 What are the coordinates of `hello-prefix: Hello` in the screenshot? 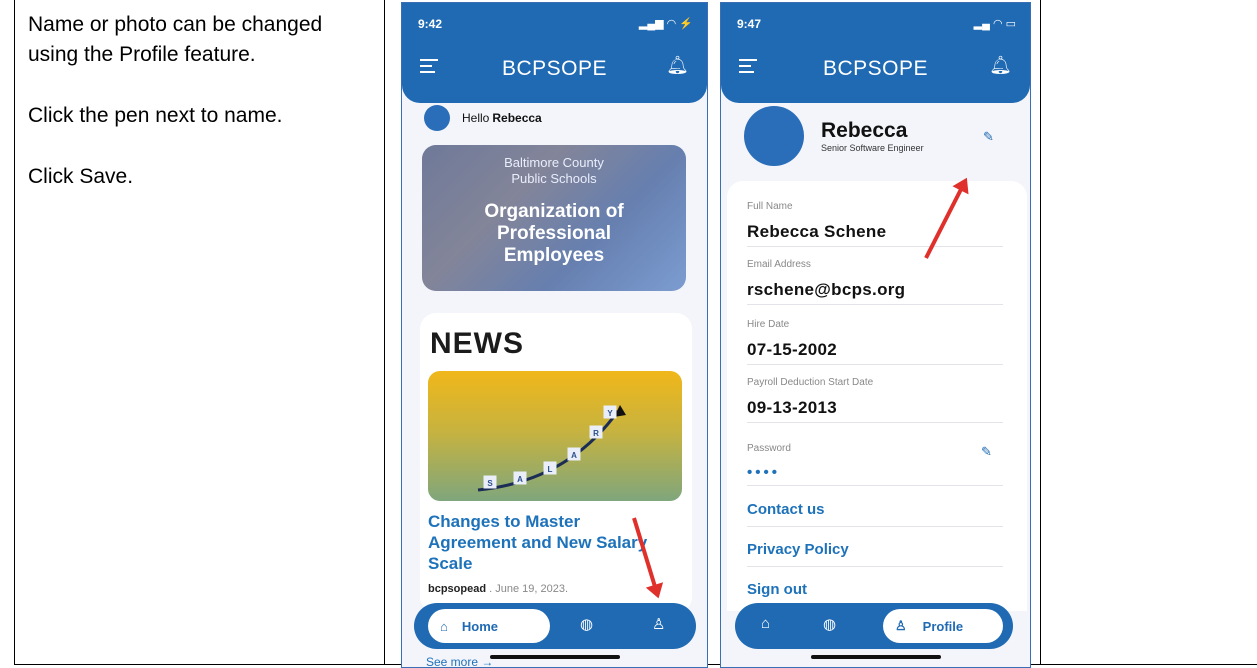 It's located at (476, 118).